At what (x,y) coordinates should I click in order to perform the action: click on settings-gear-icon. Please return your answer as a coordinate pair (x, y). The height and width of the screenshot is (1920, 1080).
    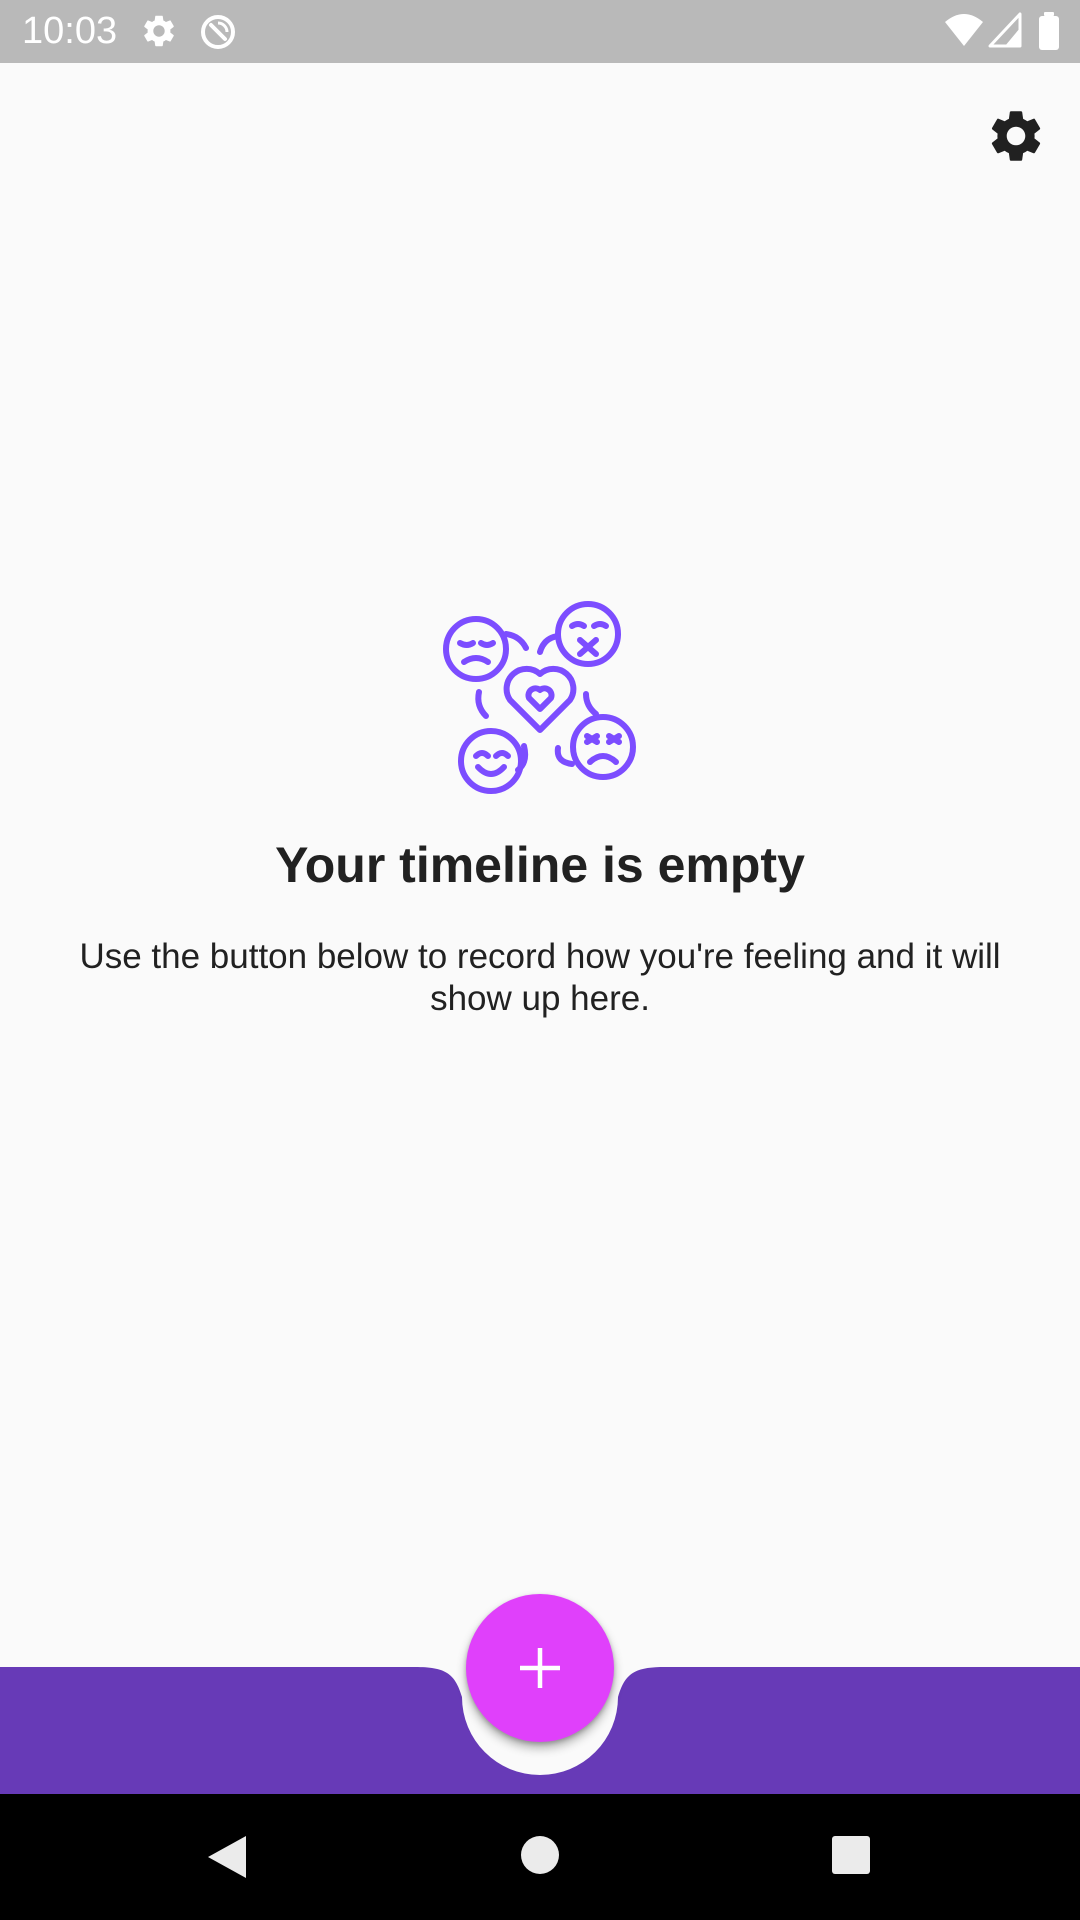
    Looking at the image, I should click on (1016, 136).